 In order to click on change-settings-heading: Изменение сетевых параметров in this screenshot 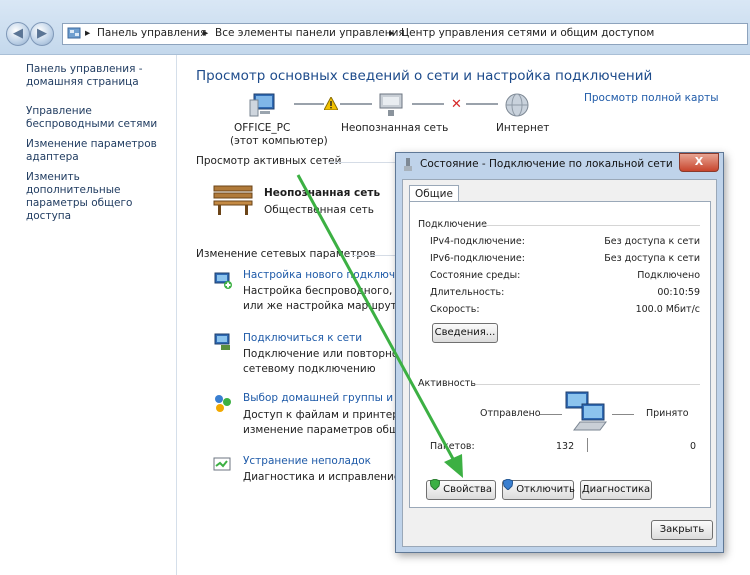, I will do `click(286, 254)`.